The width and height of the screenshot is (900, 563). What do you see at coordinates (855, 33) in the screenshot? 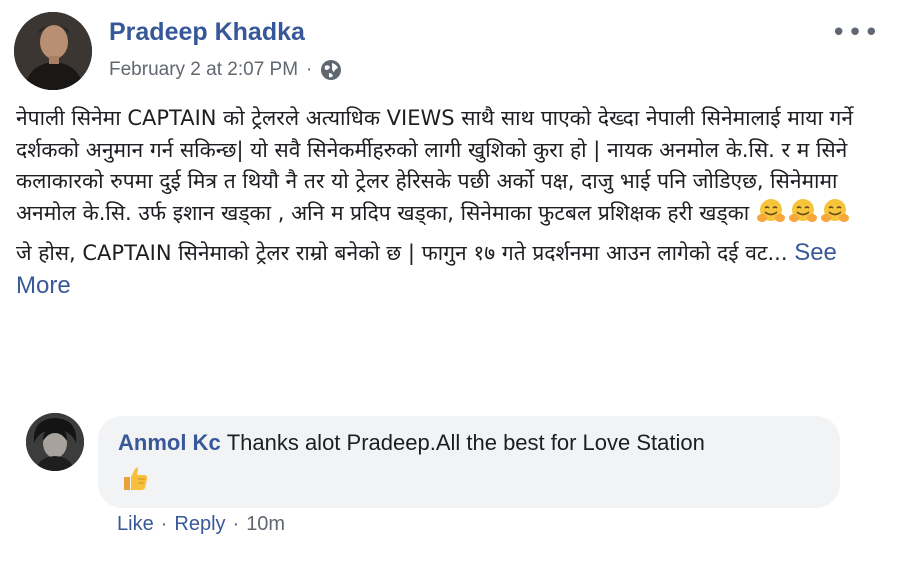
I see `more-options-icon: •••` at bounding box center [855, 33].